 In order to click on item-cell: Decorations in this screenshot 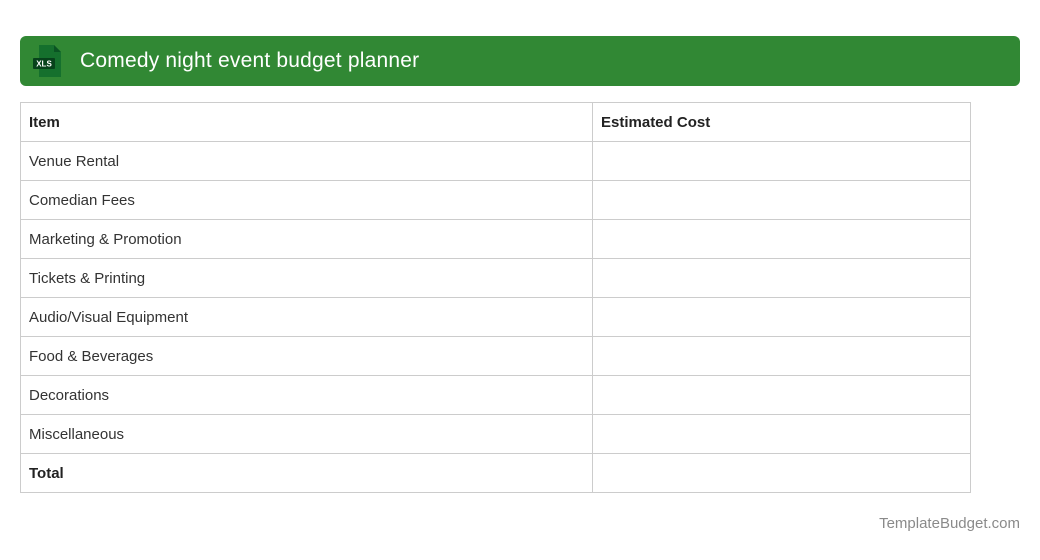, I will do `click(306, 395)`.